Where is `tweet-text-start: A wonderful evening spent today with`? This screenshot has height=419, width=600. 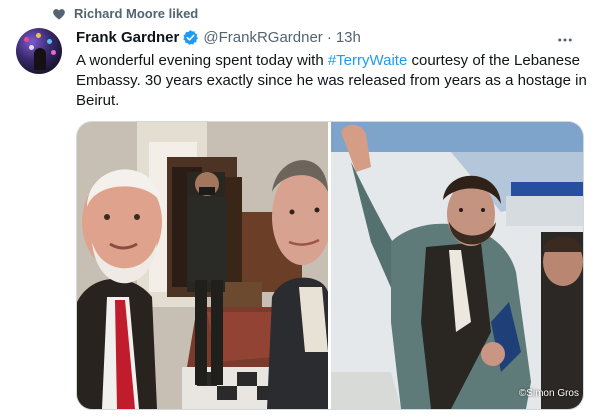
tweet-text-start: A wonderful evening spent today with is located at coordinates (202, 60).